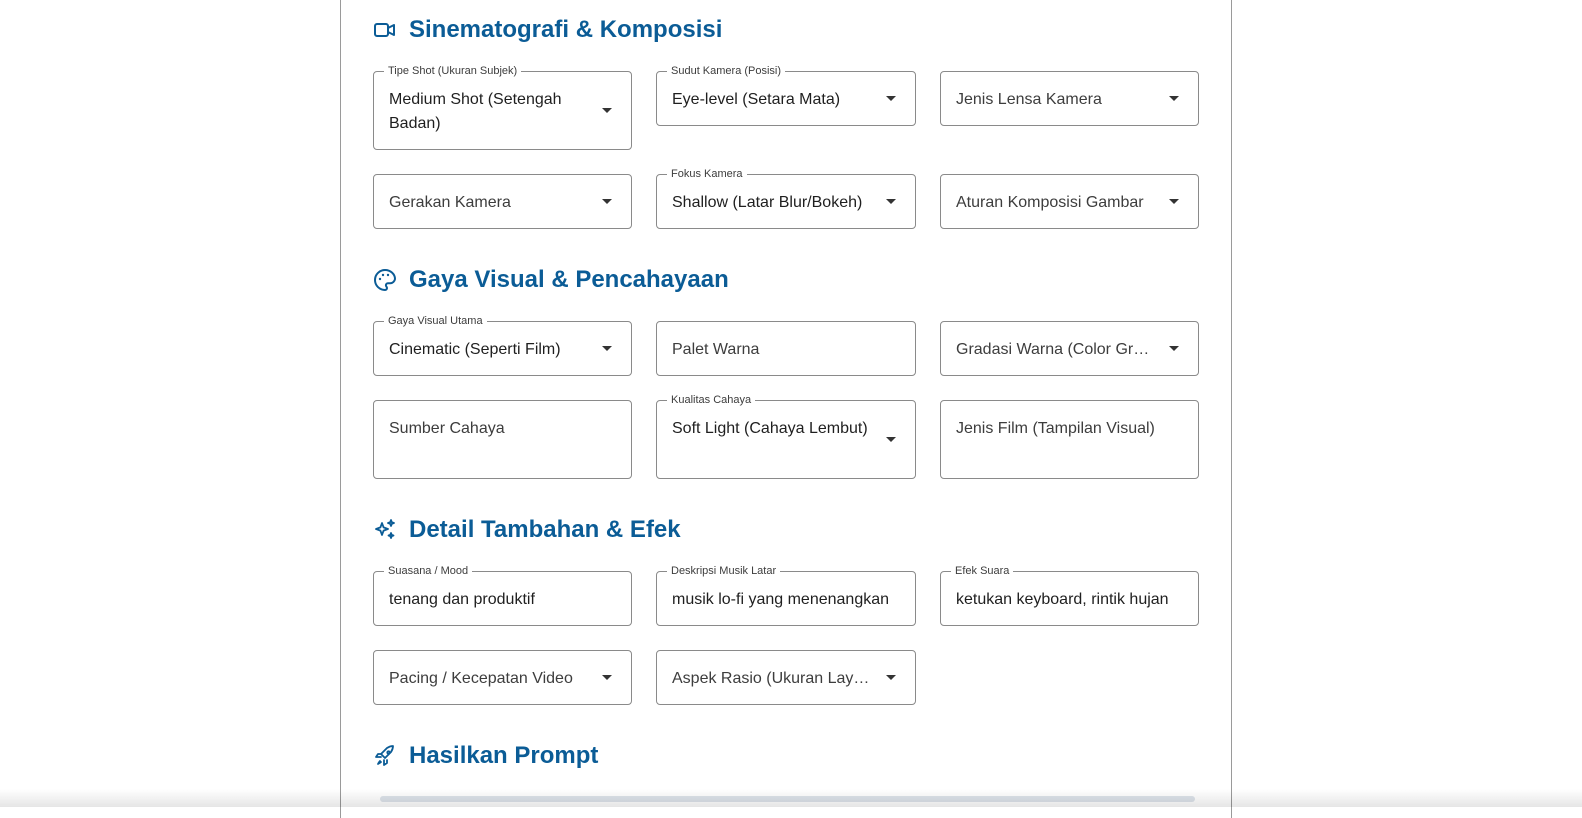 This screenshot has height=818, width=1582. What do you see at coordinates (711, 400) in the screenshot?
I see `field-label: Kualitas Cahaya` at bounding box center [711, 400].